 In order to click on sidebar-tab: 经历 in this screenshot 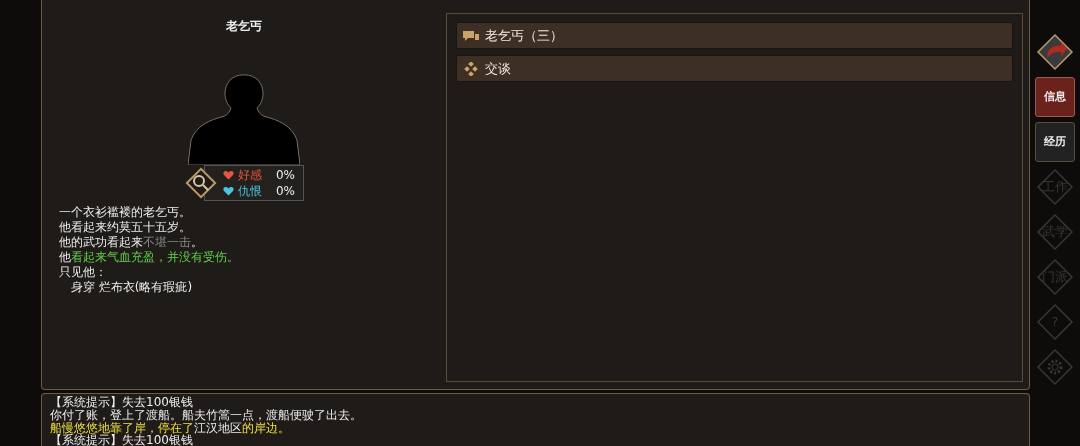, I will do `click(1055, 142)`.